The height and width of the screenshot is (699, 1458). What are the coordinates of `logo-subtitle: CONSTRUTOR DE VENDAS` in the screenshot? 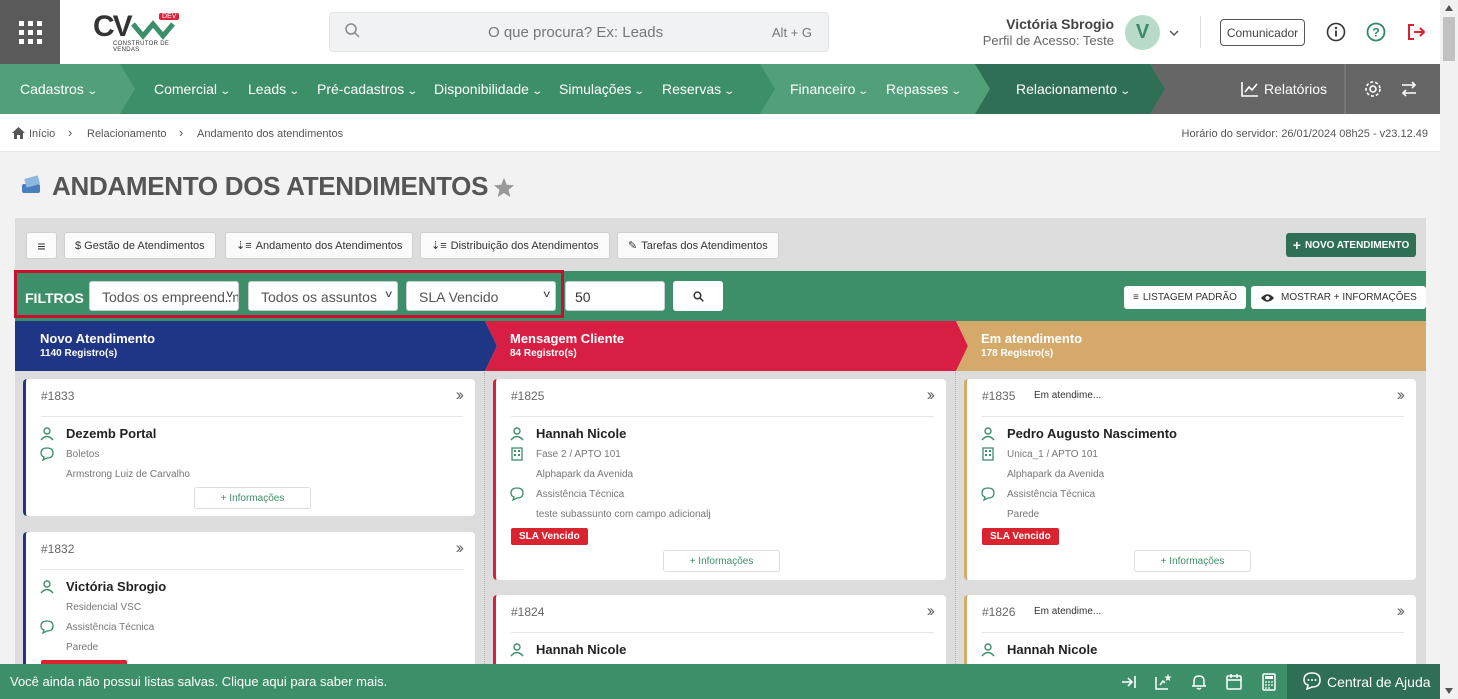 It's located at (141, 47).